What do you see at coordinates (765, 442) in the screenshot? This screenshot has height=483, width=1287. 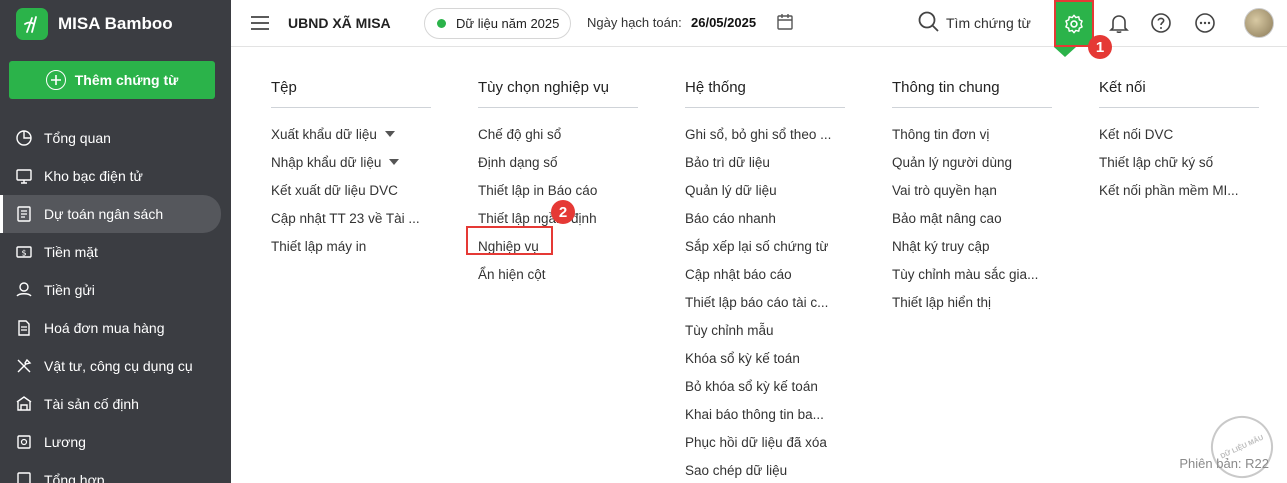 I see `menu-item-restore-deleted: Phục hồi dữ liệu đã xóa` at bounding box center [765, 442].